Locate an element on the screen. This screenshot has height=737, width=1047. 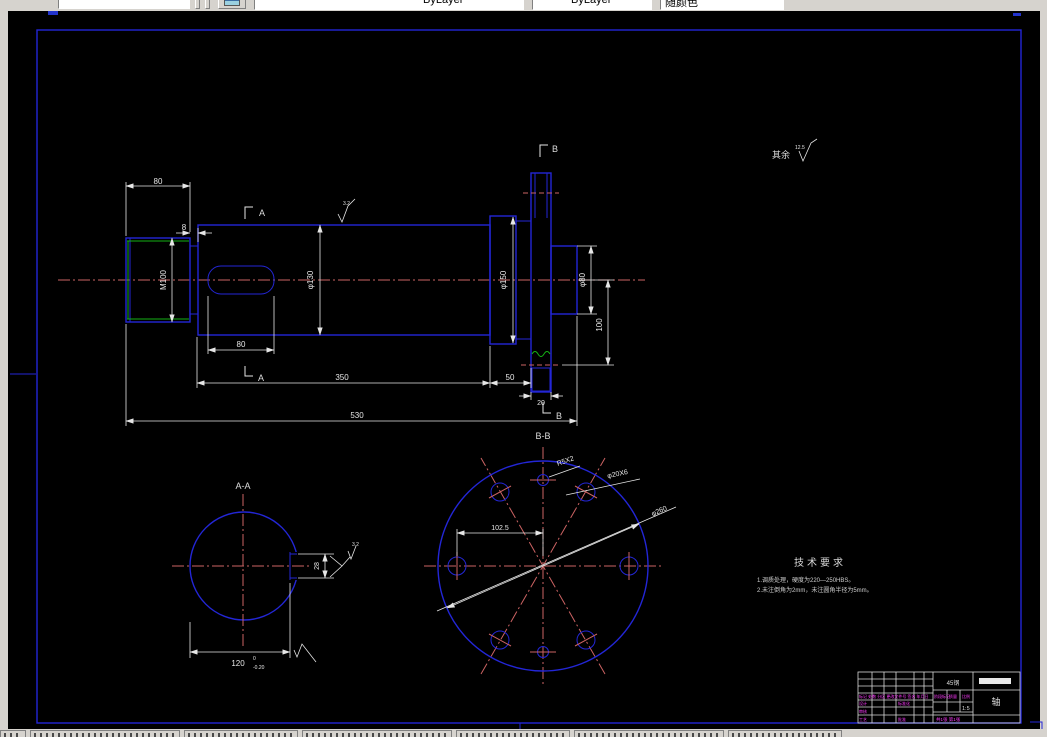
titleblock-number-bar is located at coordinates (995, 681).